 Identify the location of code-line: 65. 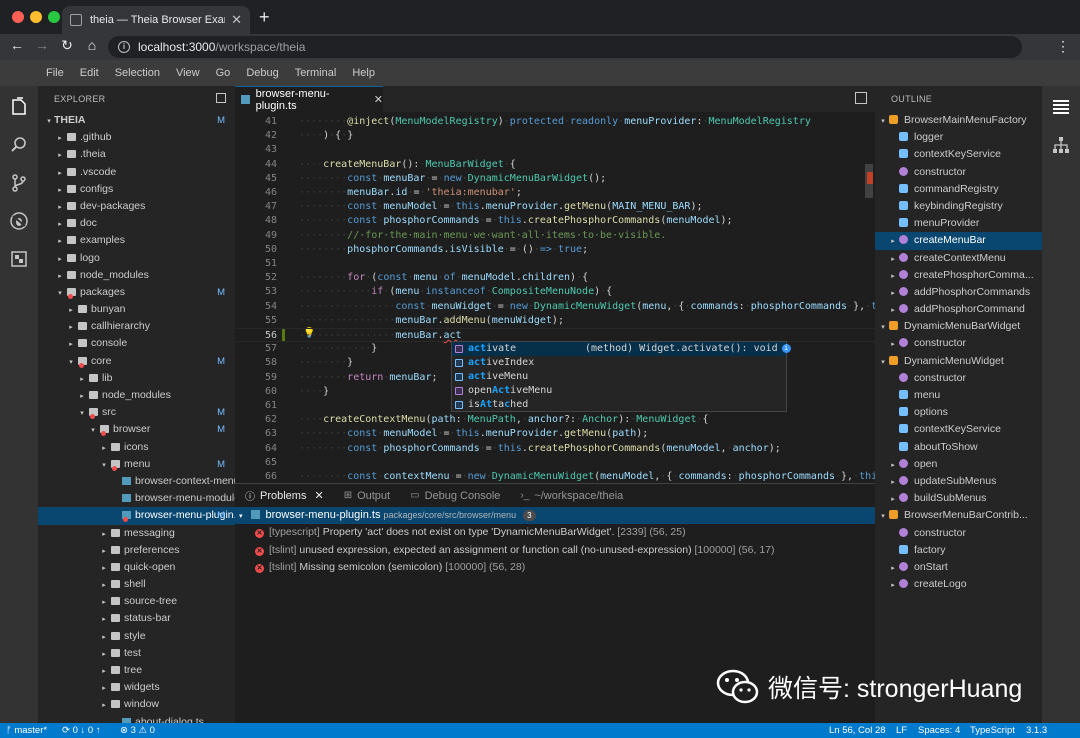
(555, 463).